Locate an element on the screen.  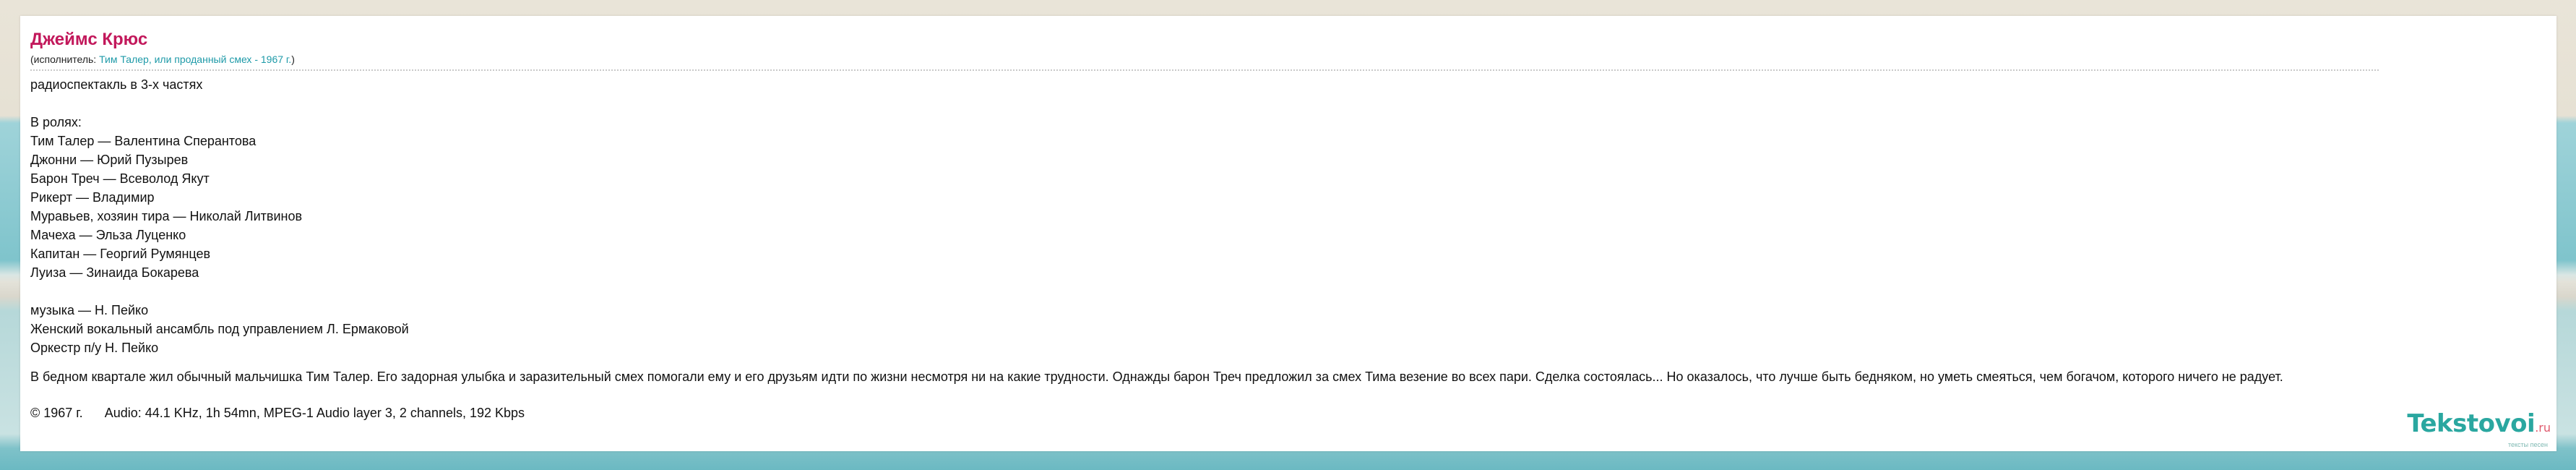
performer-link: Тим Талер, или проданный смех - 1967 г. is located at coordinates (195, 59).